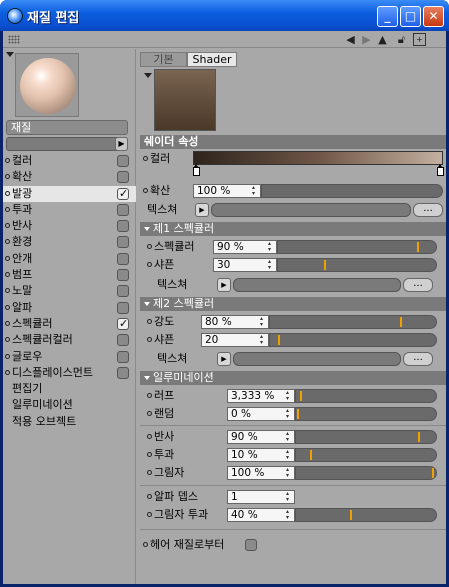 The height and width of the screenshot is (587, 449). Describe the element at coordinates (366, 455) in the screenshot. I see `illum-trans-slider` at that location.